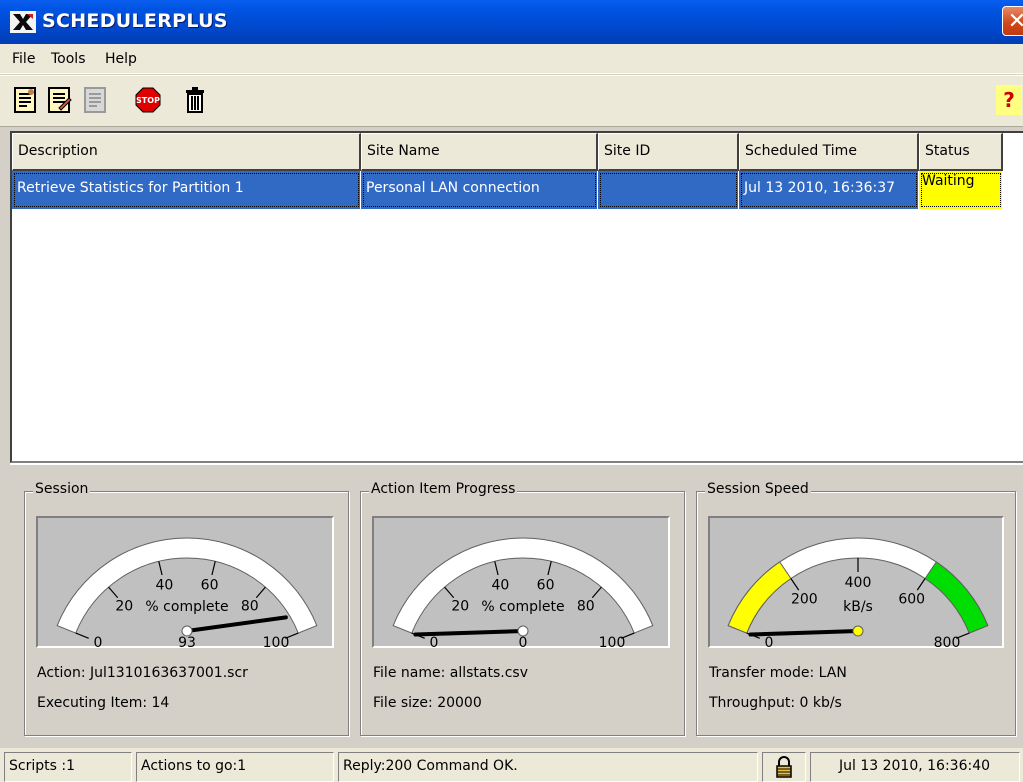  Describe the element at coordinates (915, 767) in the screenshot. I see `status-datetime: Jul 13 2010, 16:36:40` at that location.